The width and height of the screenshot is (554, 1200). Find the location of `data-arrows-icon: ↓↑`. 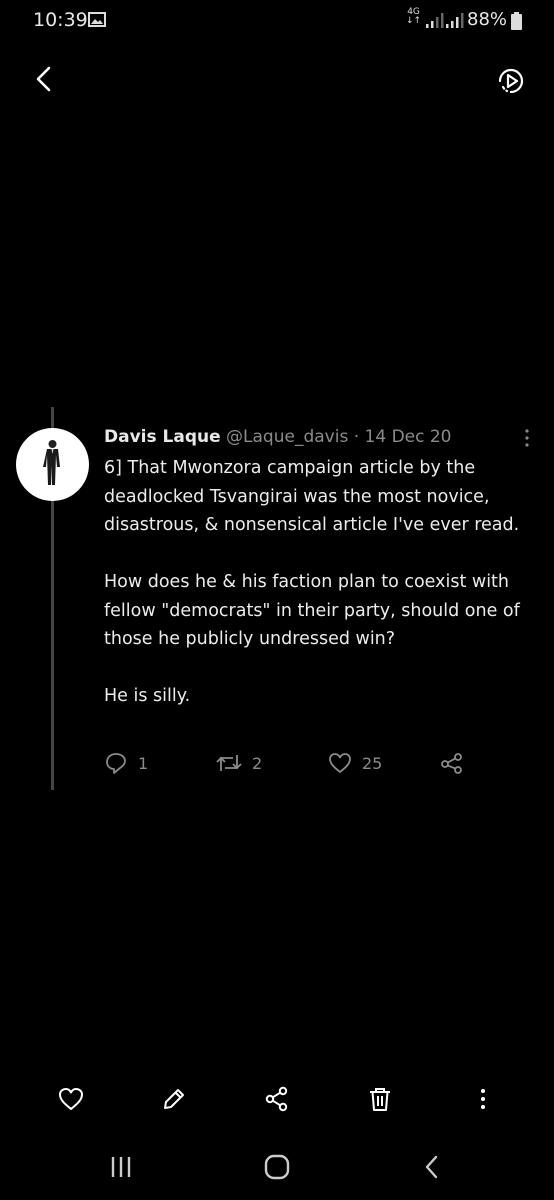

data-arrows-icon: ↓↑ is located at coordinates (414, 21).